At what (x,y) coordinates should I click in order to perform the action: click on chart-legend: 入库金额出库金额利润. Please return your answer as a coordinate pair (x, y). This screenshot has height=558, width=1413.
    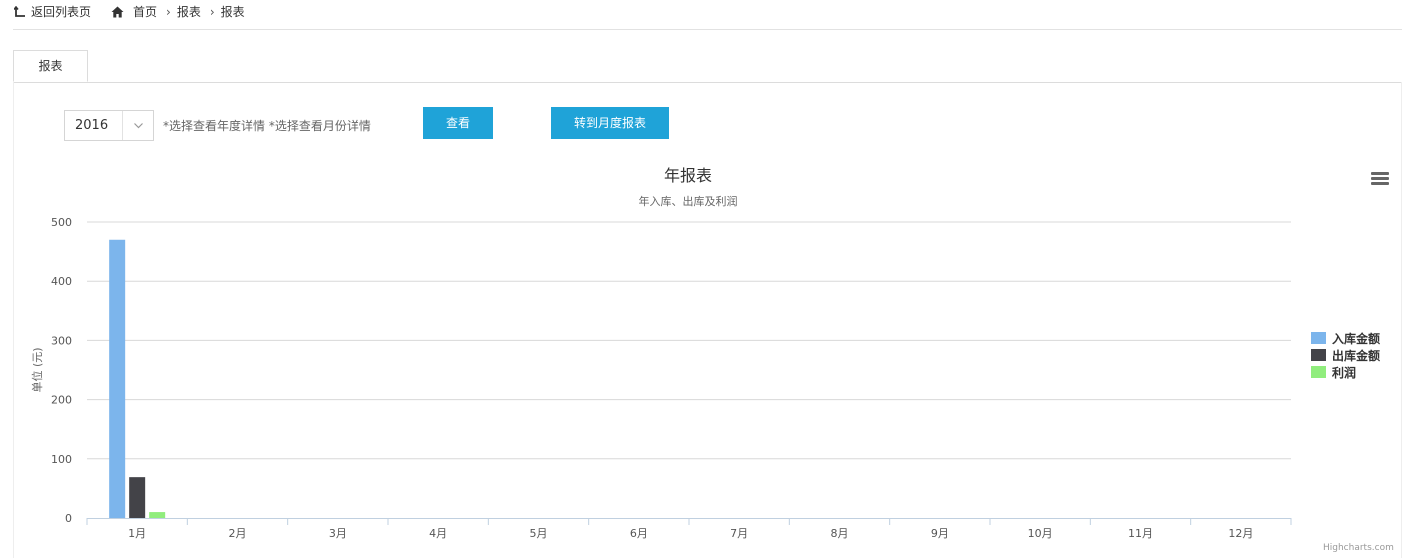
    Looking at the image, I should click on (1345, 355).